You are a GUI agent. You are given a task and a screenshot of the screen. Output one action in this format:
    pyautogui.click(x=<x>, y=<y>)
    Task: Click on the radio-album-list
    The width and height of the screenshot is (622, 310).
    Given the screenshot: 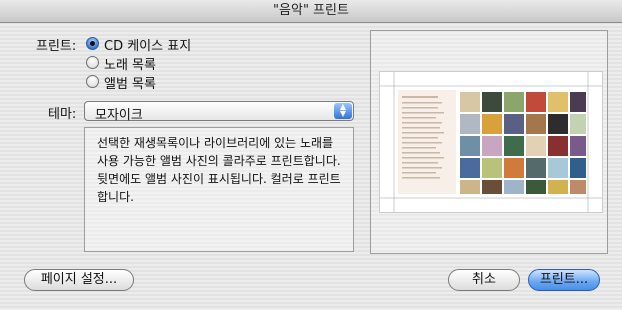 What is the action you would take?
    pyautogui.click(x=92, y=81)
    